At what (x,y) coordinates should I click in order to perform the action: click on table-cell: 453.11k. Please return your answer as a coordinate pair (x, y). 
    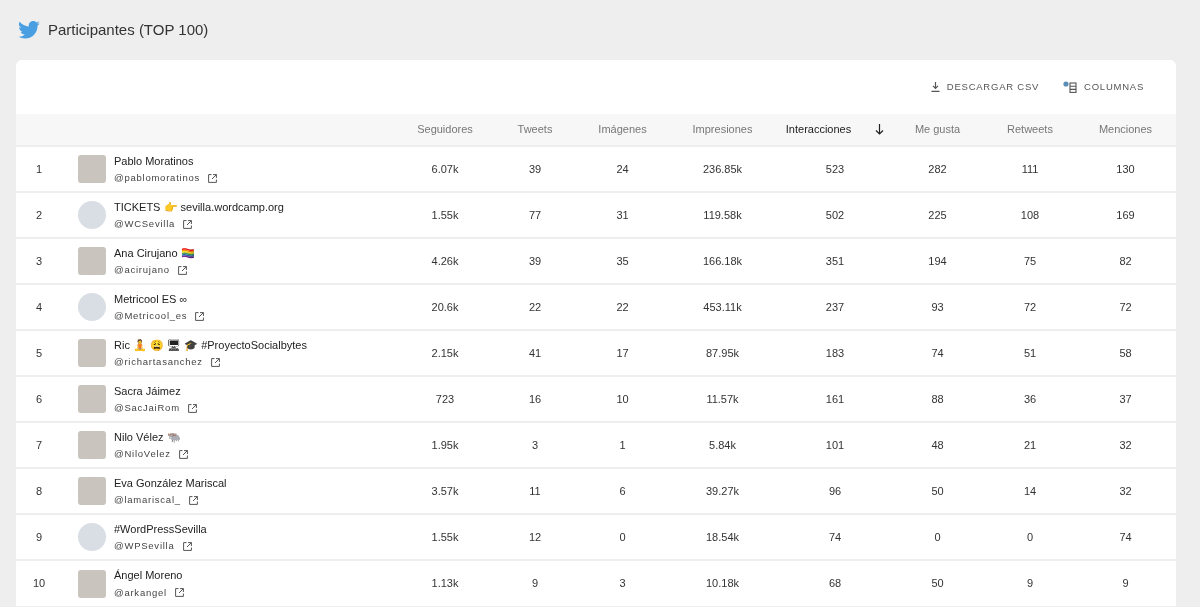
    Looking at the image, I should click on (722, 306).